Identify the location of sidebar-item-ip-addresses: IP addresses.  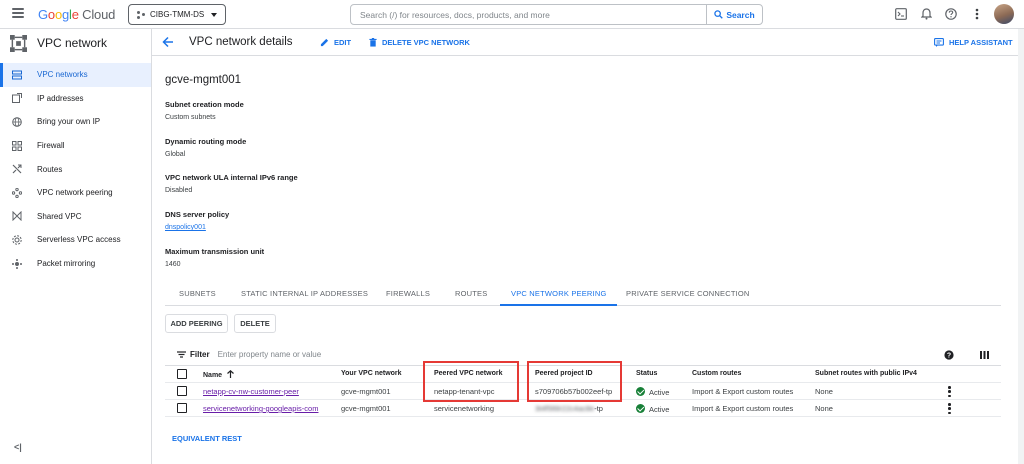
(75, 99).